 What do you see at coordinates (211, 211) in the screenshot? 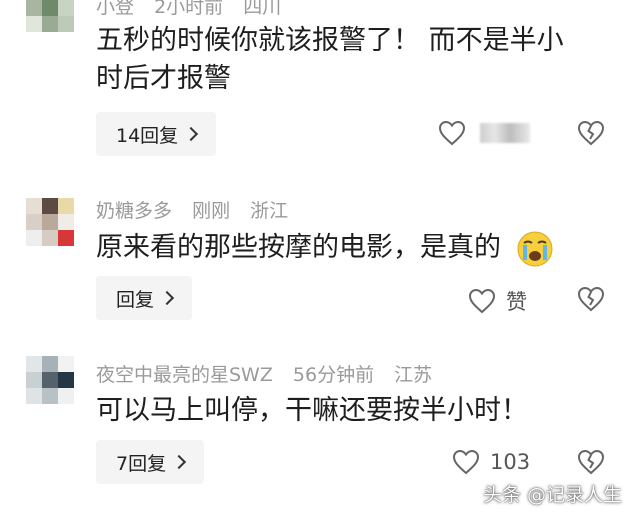
I see `comment-time: 刚刚` at bounding box center [211, 211].